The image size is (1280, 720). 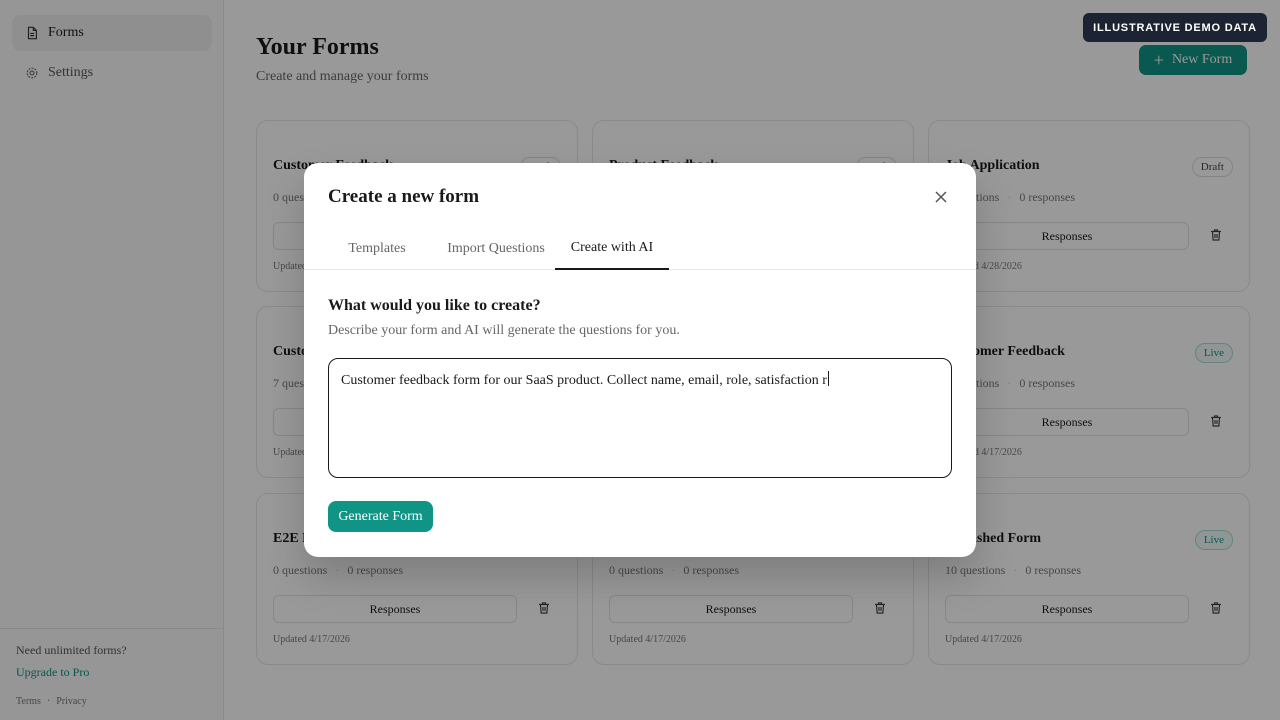 What do you see at coordinates (828, 378) in the screenshot?
I see `text-caret` at bounding box center [828, 378].